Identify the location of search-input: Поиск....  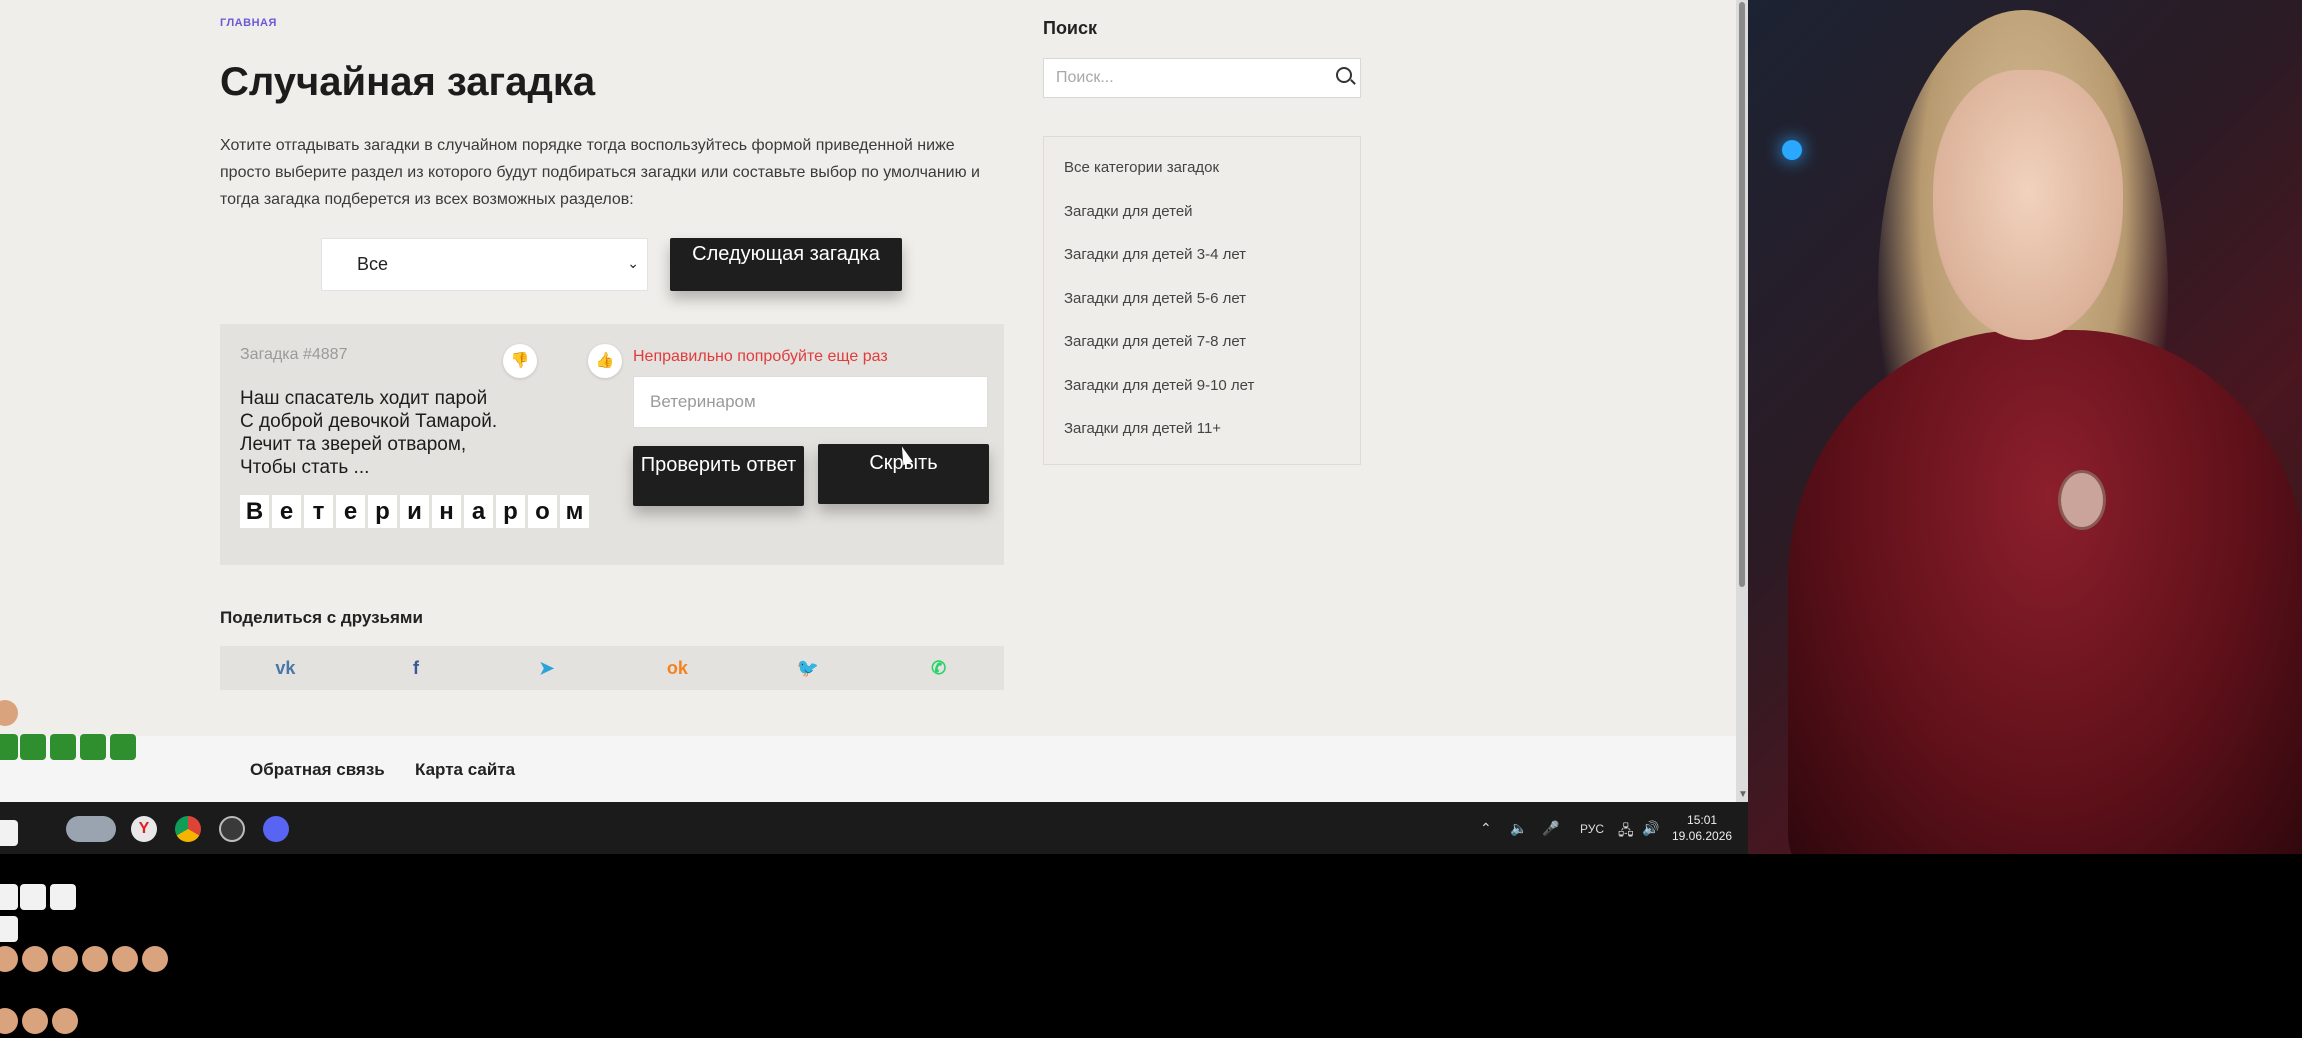
(1202, 78).